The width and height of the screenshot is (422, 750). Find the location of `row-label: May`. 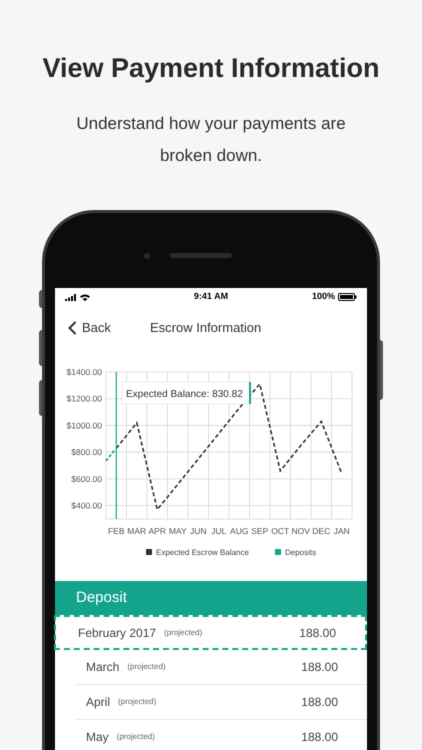

row-label: May is located at coordinates (97, 737).